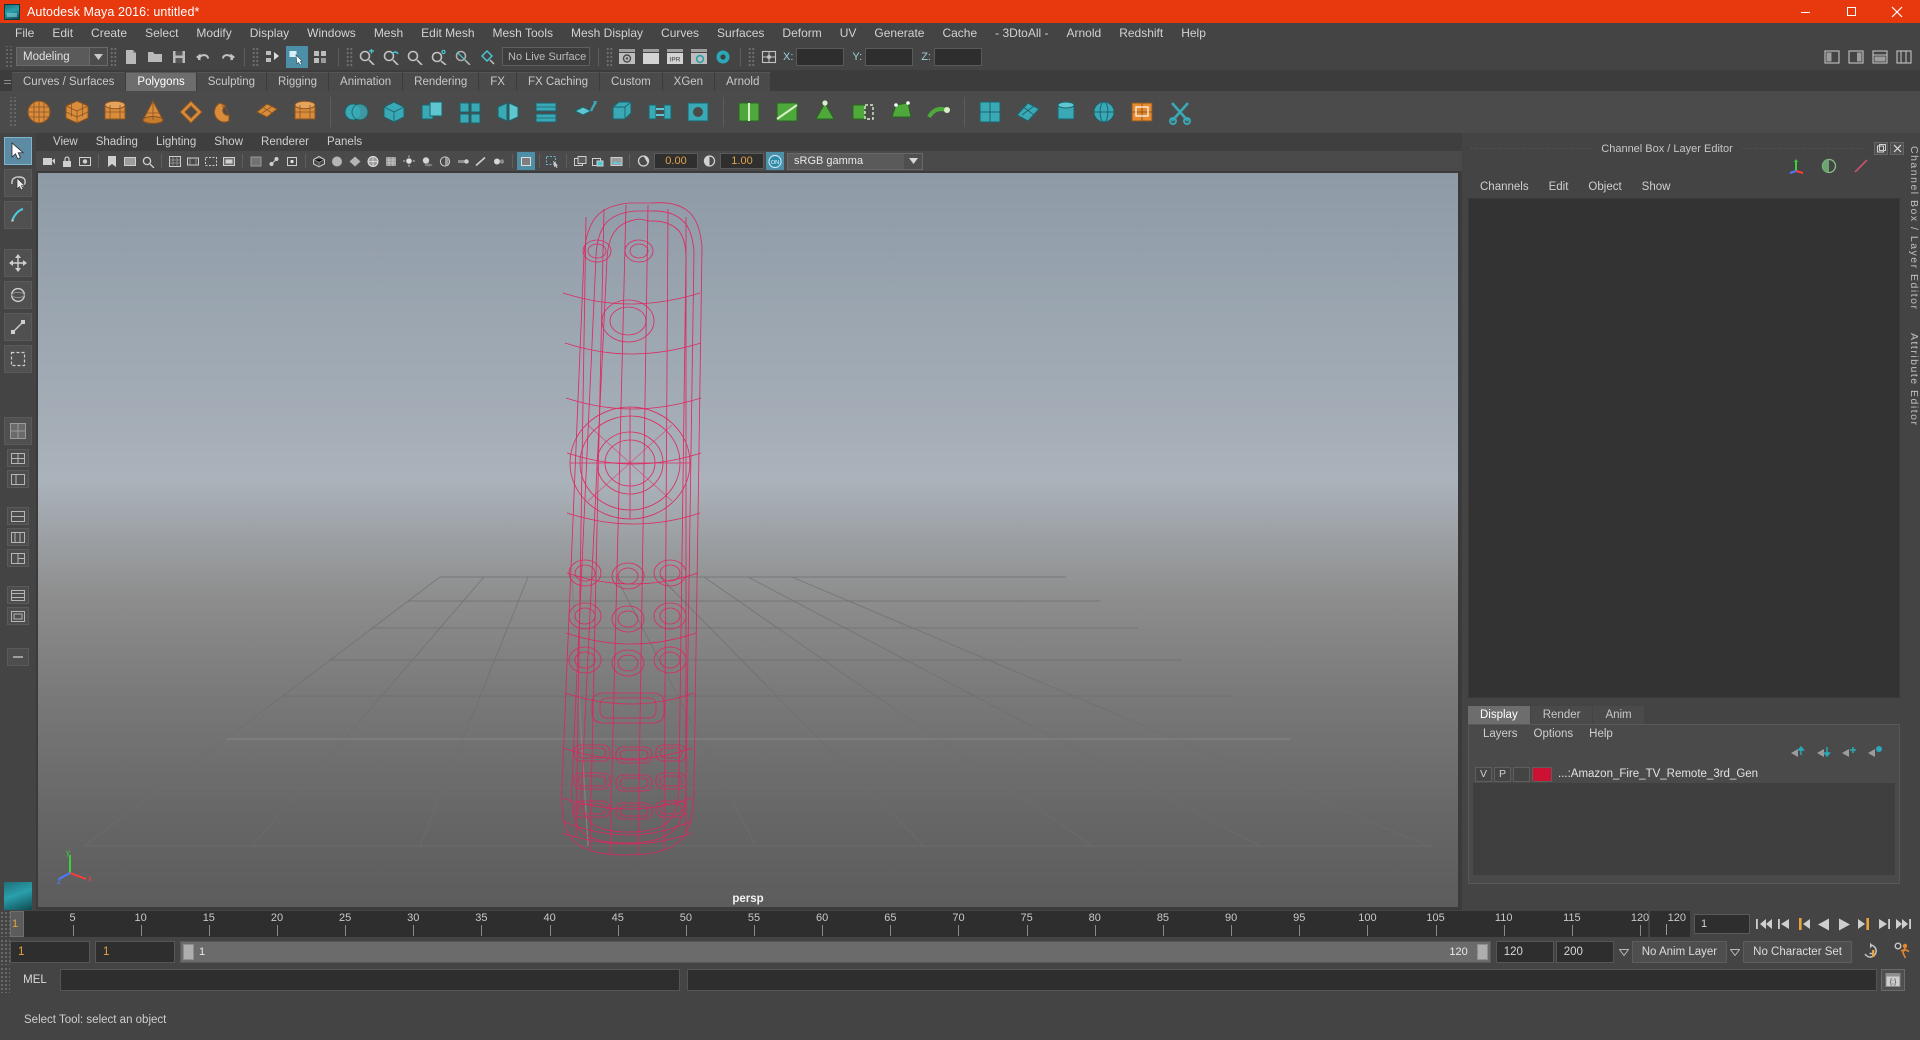 This screenshot has width=1920, height=1040. Describe the element at coordinates (1559, 187) in the screenshot. I see `channelbox-menu-edit: Edit` at that location.